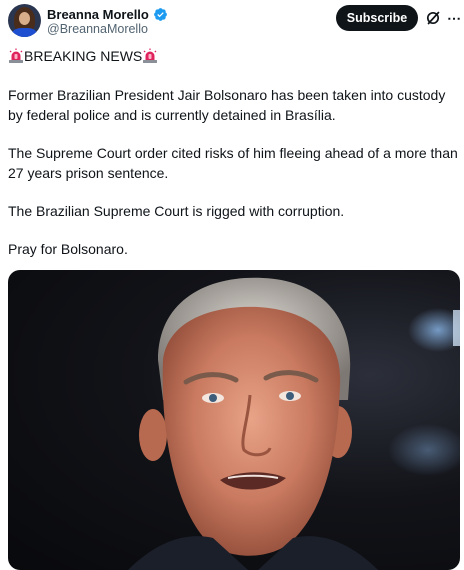  I want to click on author-display-name: Breanna Morello, so click(98, 14).